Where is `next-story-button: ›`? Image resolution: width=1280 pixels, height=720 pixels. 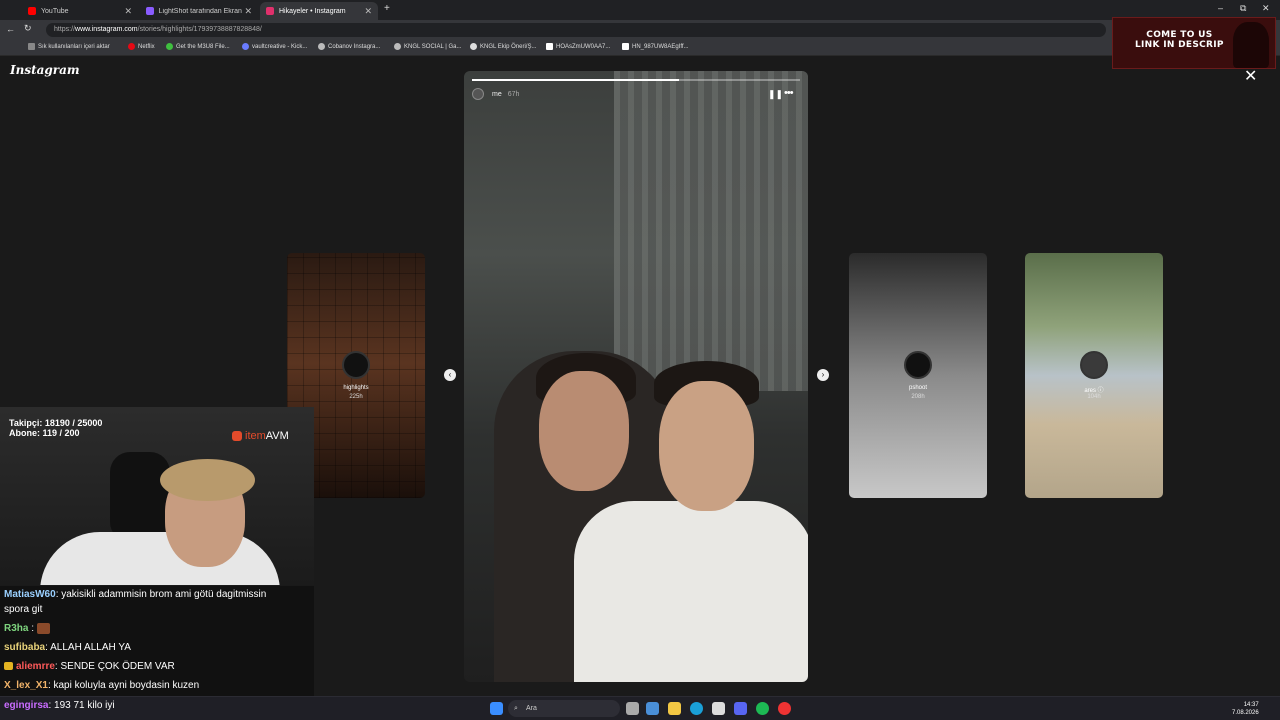
next-story-button: › is located at coordinates (823, 375).